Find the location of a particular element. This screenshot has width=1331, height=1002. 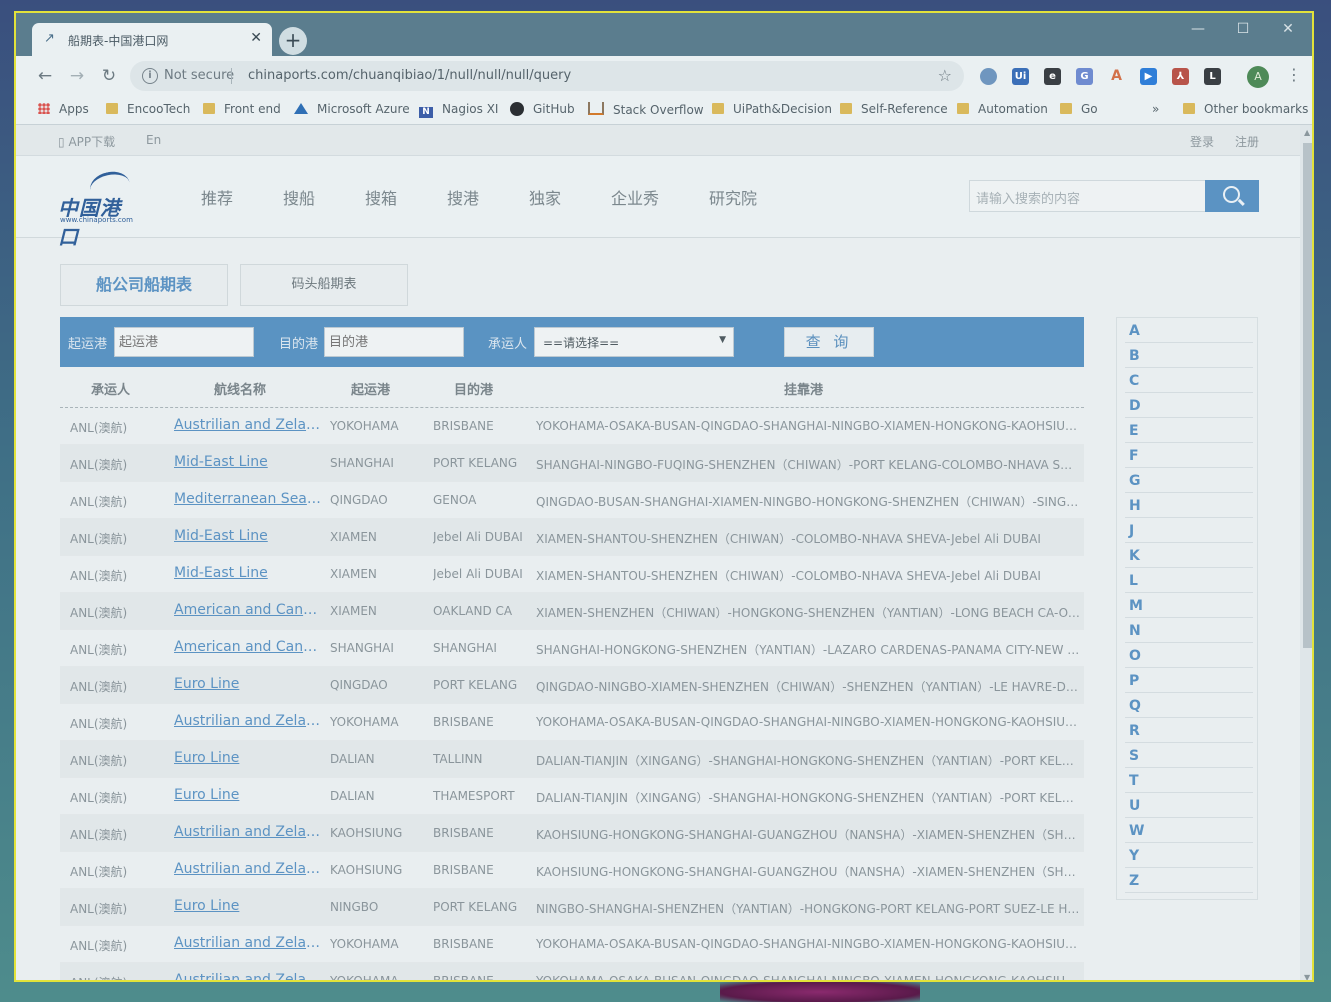

alphabet-letter: M is located at coordinates (1189, 605).